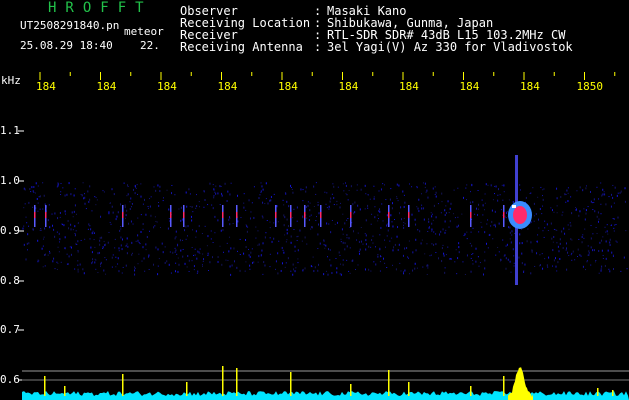 Image resolution: width=629 pixels, height=400 pixels. I want to click on sep-3: :, so click(318, 47).